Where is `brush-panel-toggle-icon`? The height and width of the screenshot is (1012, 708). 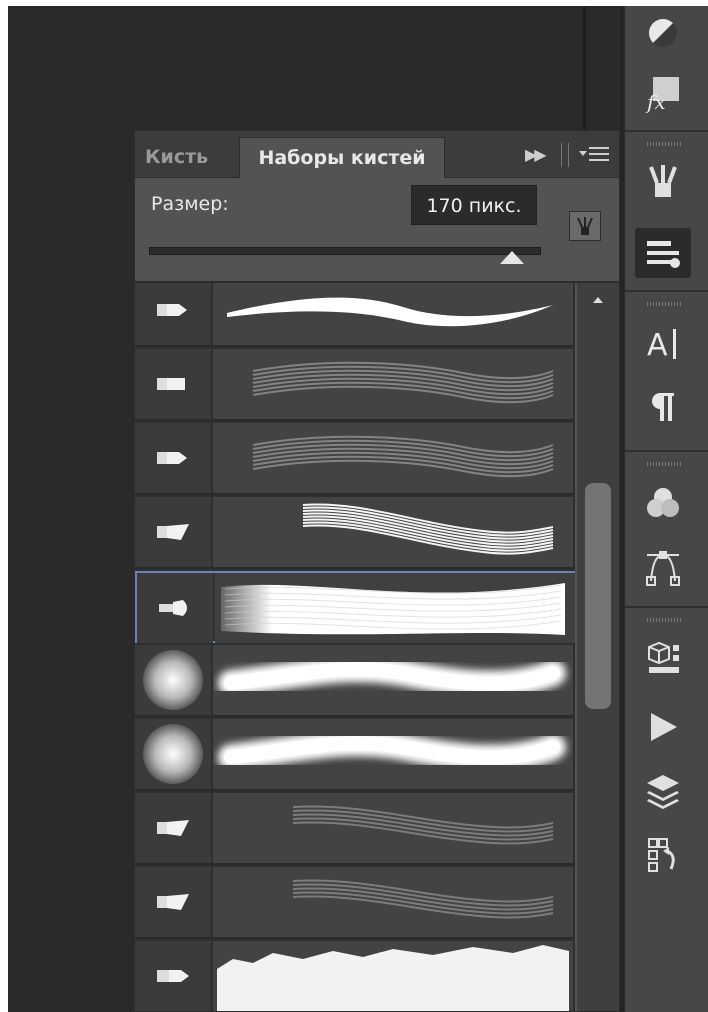 brush-panel-toggle-icon is located at coordinates (585, 226).